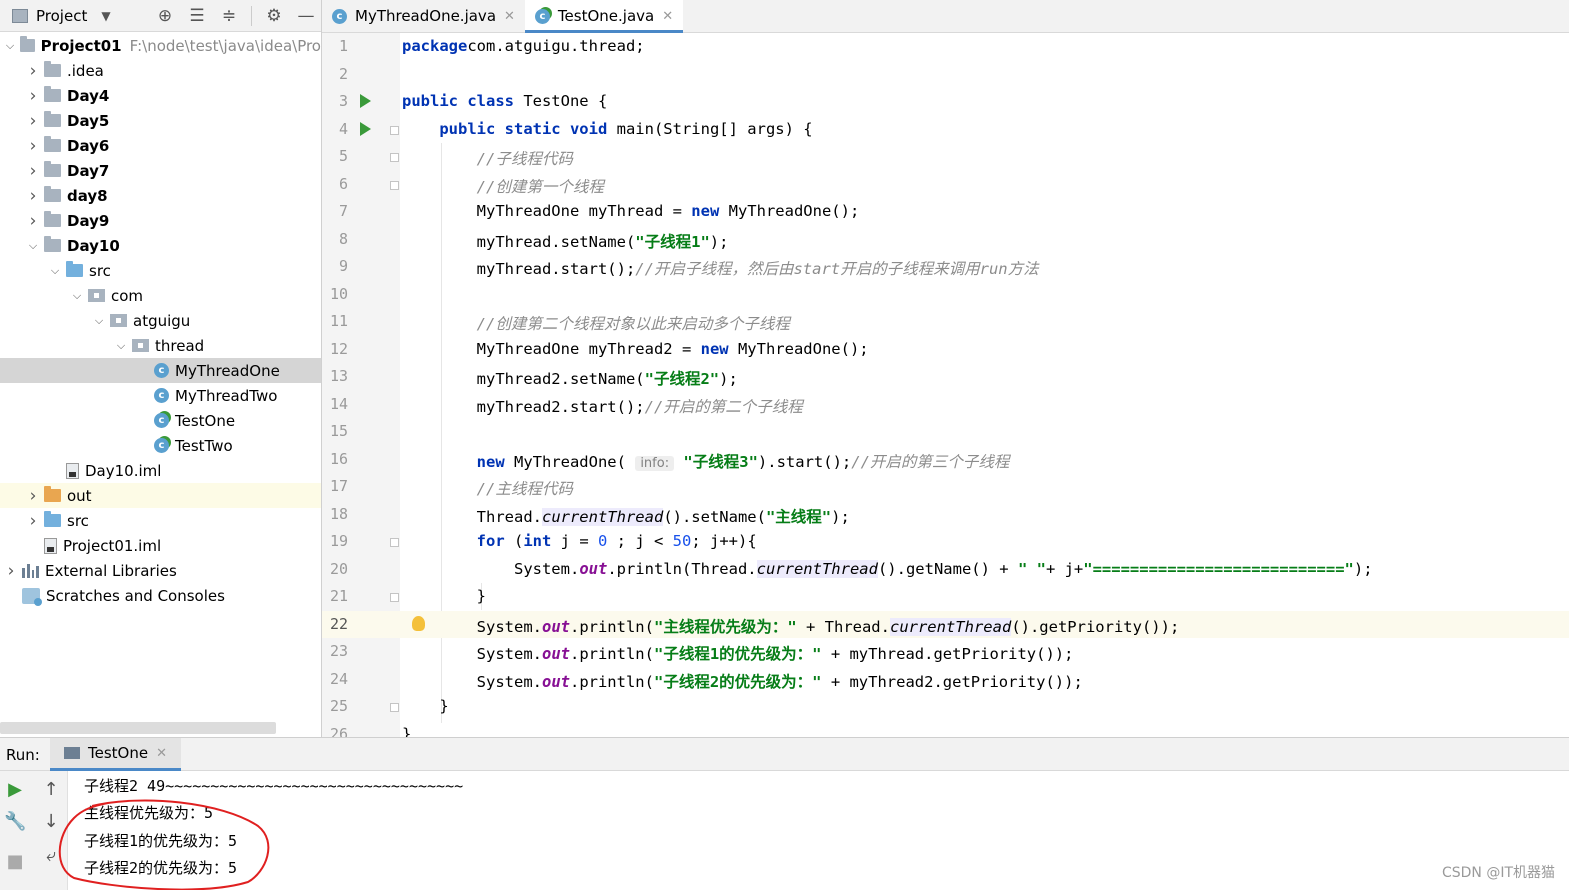  Describe the element at coordinates (984, 377) in the screenshot. I see `code-line: myThread2.setName("子线程2");` at that location.